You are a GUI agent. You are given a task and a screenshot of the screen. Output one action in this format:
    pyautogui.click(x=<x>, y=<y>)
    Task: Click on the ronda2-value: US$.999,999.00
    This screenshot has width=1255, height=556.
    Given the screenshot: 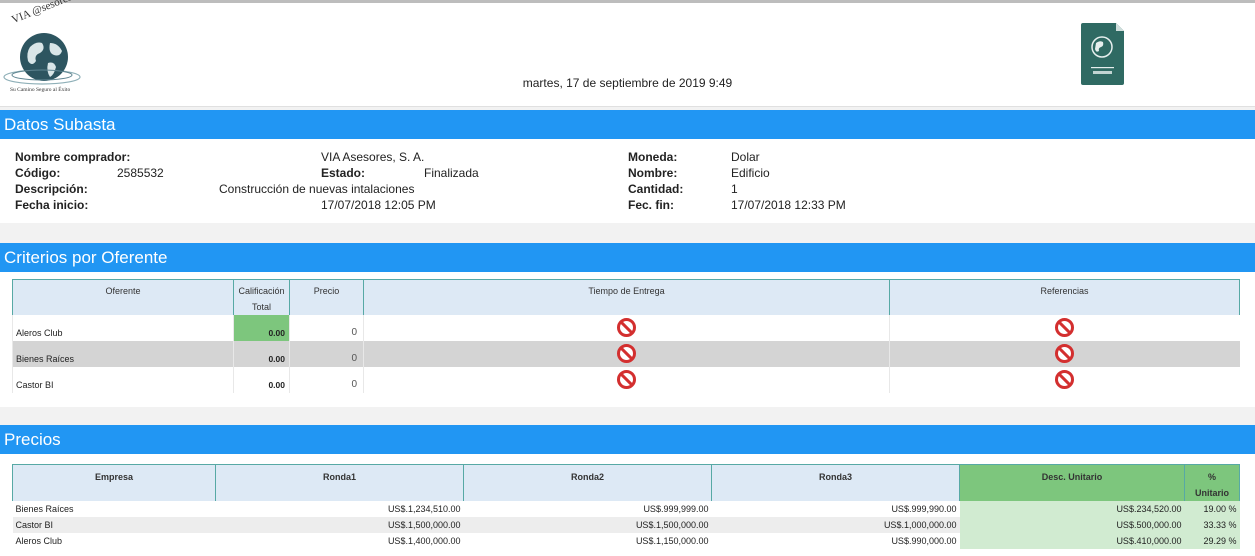 What is the action you would take?
    pyautogui.click(x=676, y=509)
    